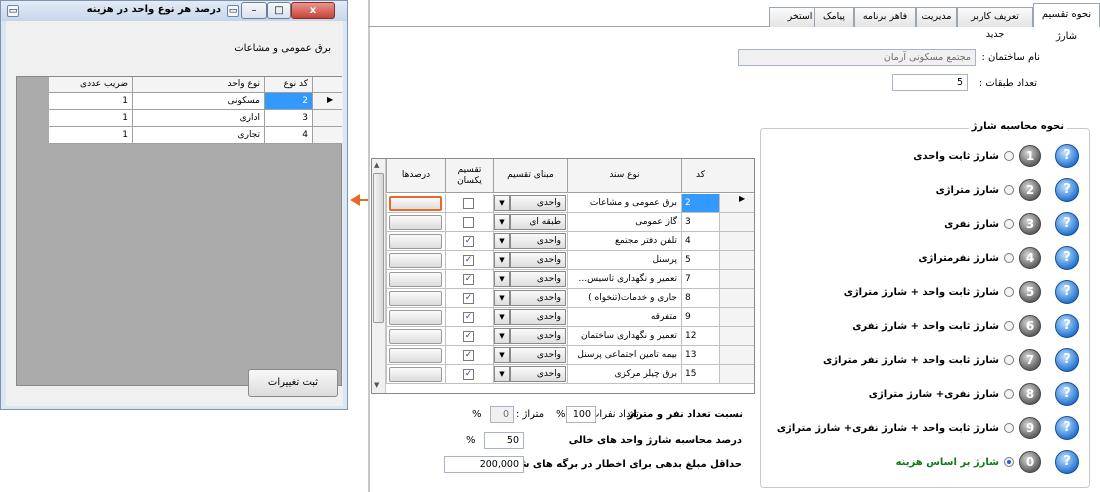 The width and height of the screenshot is (1100, 492). Describe the element at coordinates (581, 414) in the screenshot. I see `people-percent-field: 100` at that location.